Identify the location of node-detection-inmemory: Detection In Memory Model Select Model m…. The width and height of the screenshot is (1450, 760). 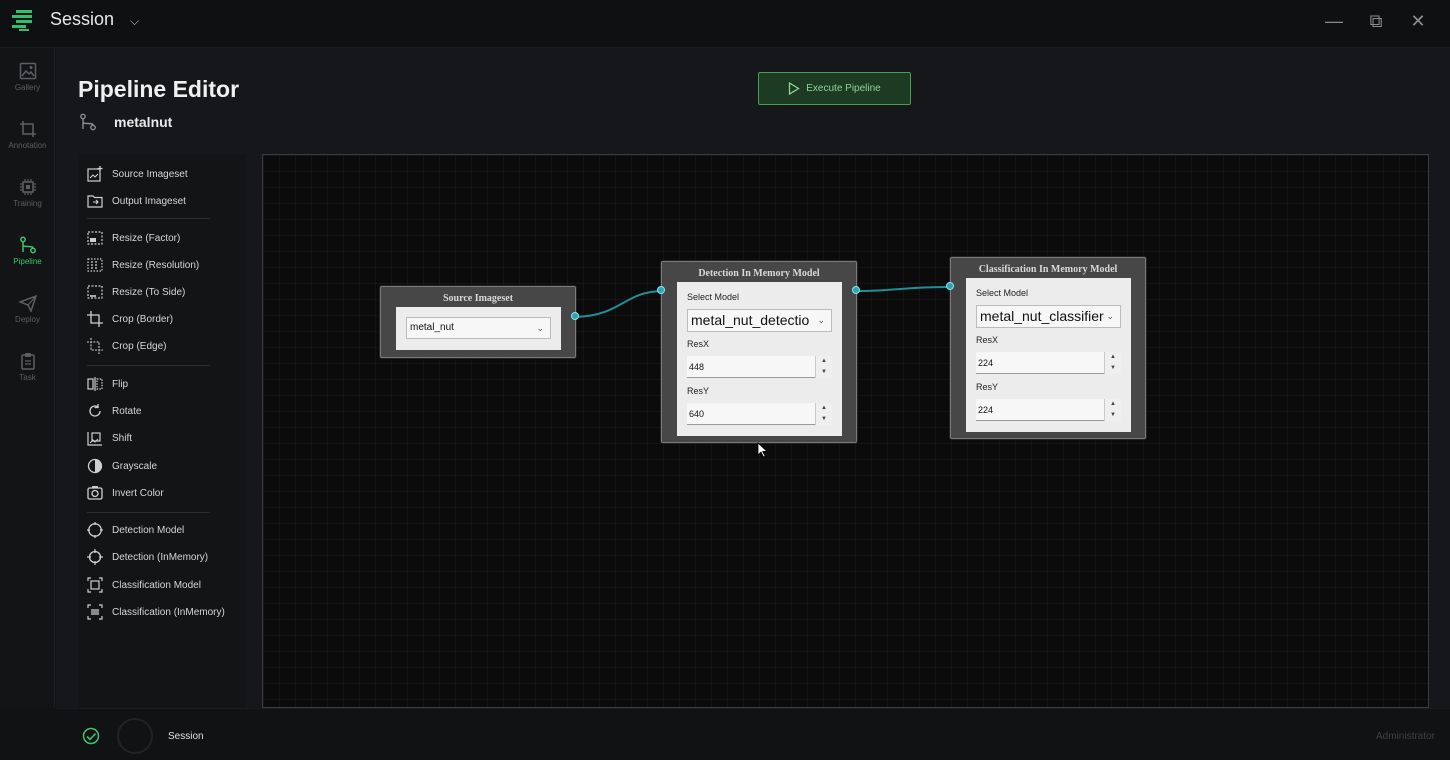
(759, 352).